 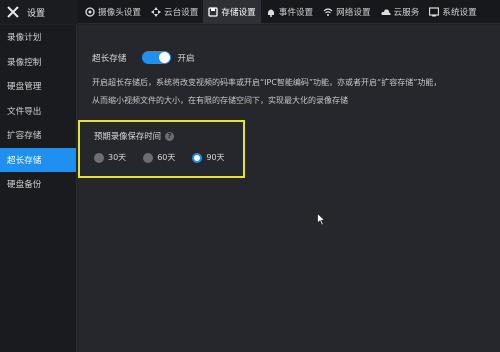 I want to click on tab-camera: 摄像头设置, so click(x=113, y=12).